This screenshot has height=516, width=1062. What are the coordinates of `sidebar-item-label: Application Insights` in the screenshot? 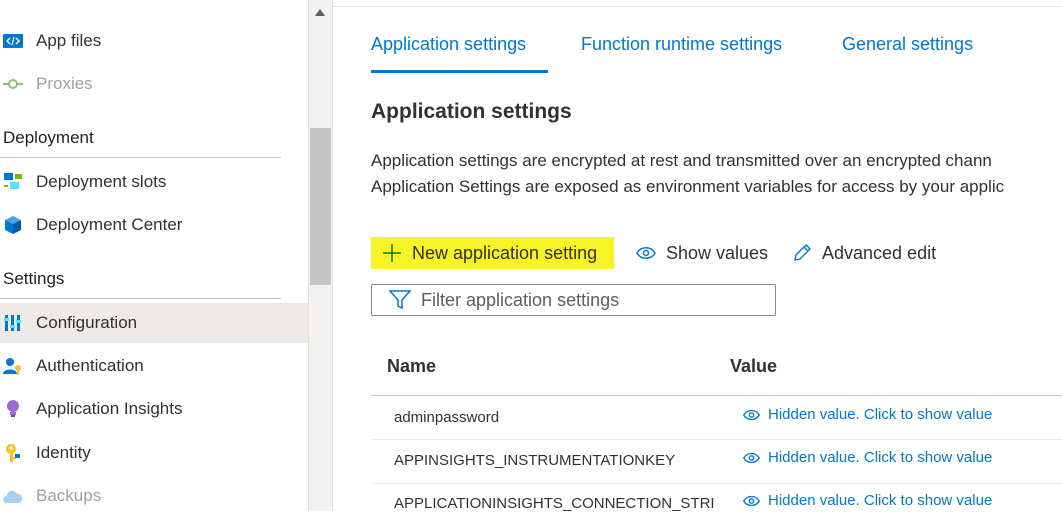 It's located at (109, 408).